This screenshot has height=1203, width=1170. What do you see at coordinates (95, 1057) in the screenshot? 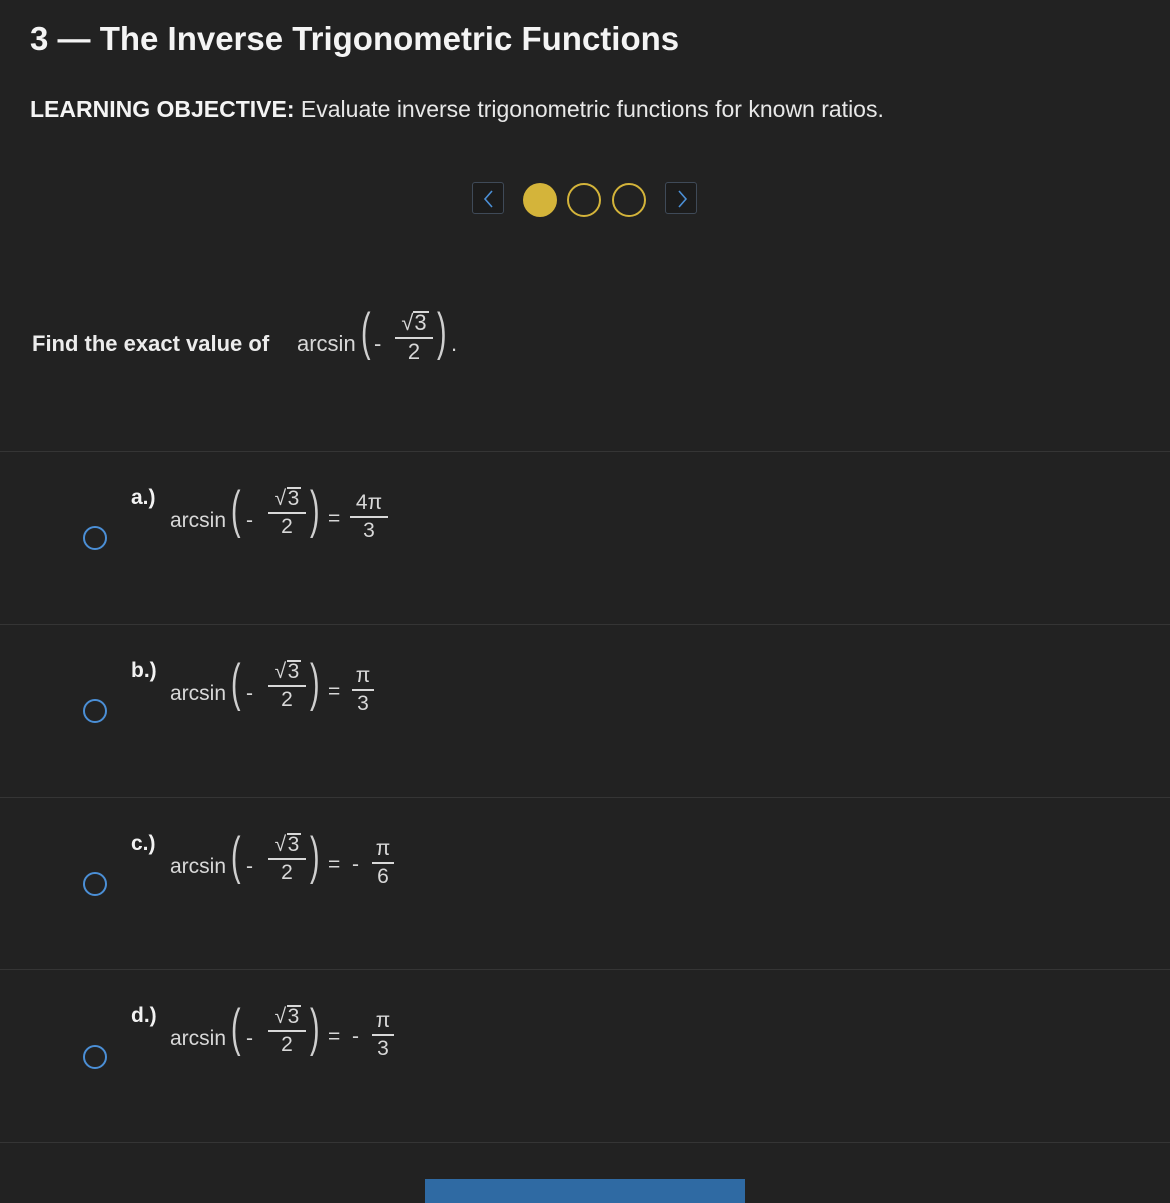
I see `radio-button-d` at bounding box center [95, 1057].